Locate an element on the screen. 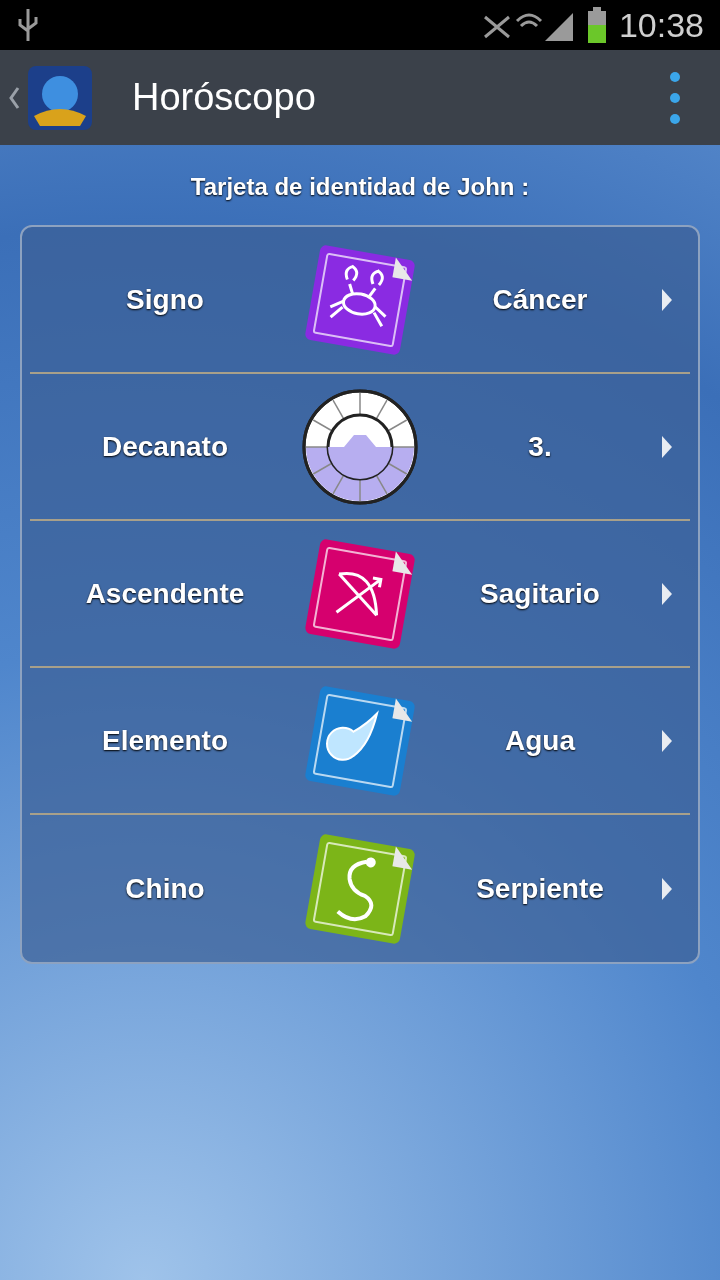 The height and width of the screenshot is (1280, 720). back-button is located at coordinates (50, 97).